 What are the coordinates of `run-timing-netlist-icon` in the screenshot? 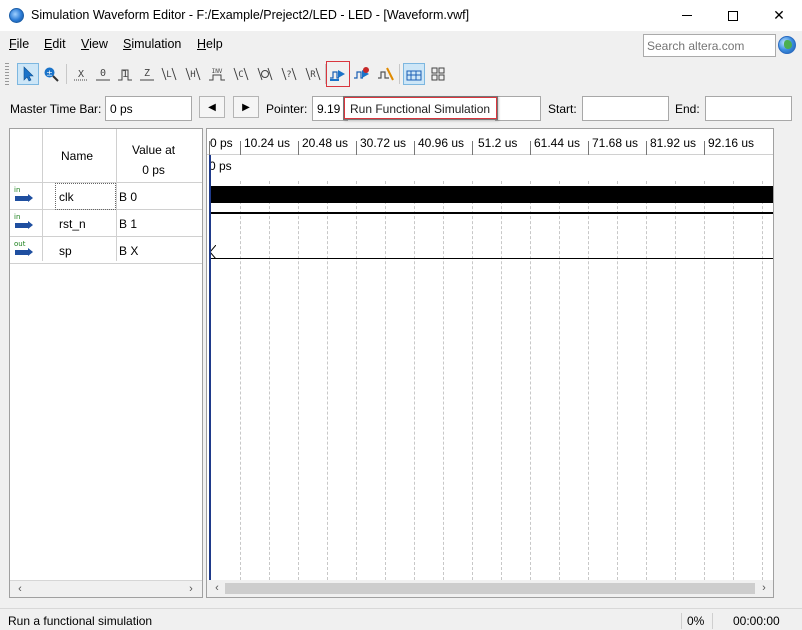 It's located at (386, 74).